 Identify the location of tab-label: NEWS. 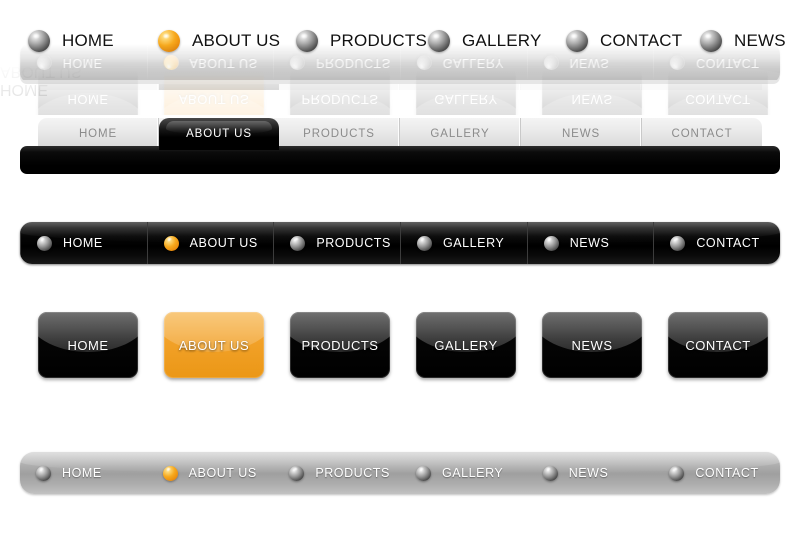
(581, 134).